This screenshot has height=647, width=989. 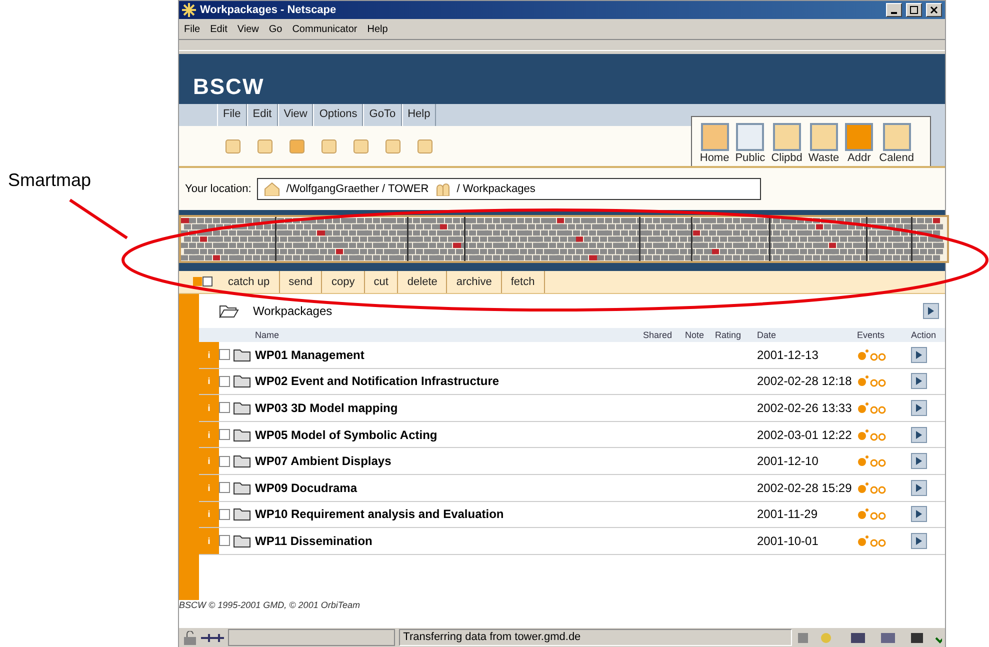 What do you see at coordinates (449, 461) in the screenshot?
I see `item-name: WP07 Ambient Displays` at bounding box center [449, 461].